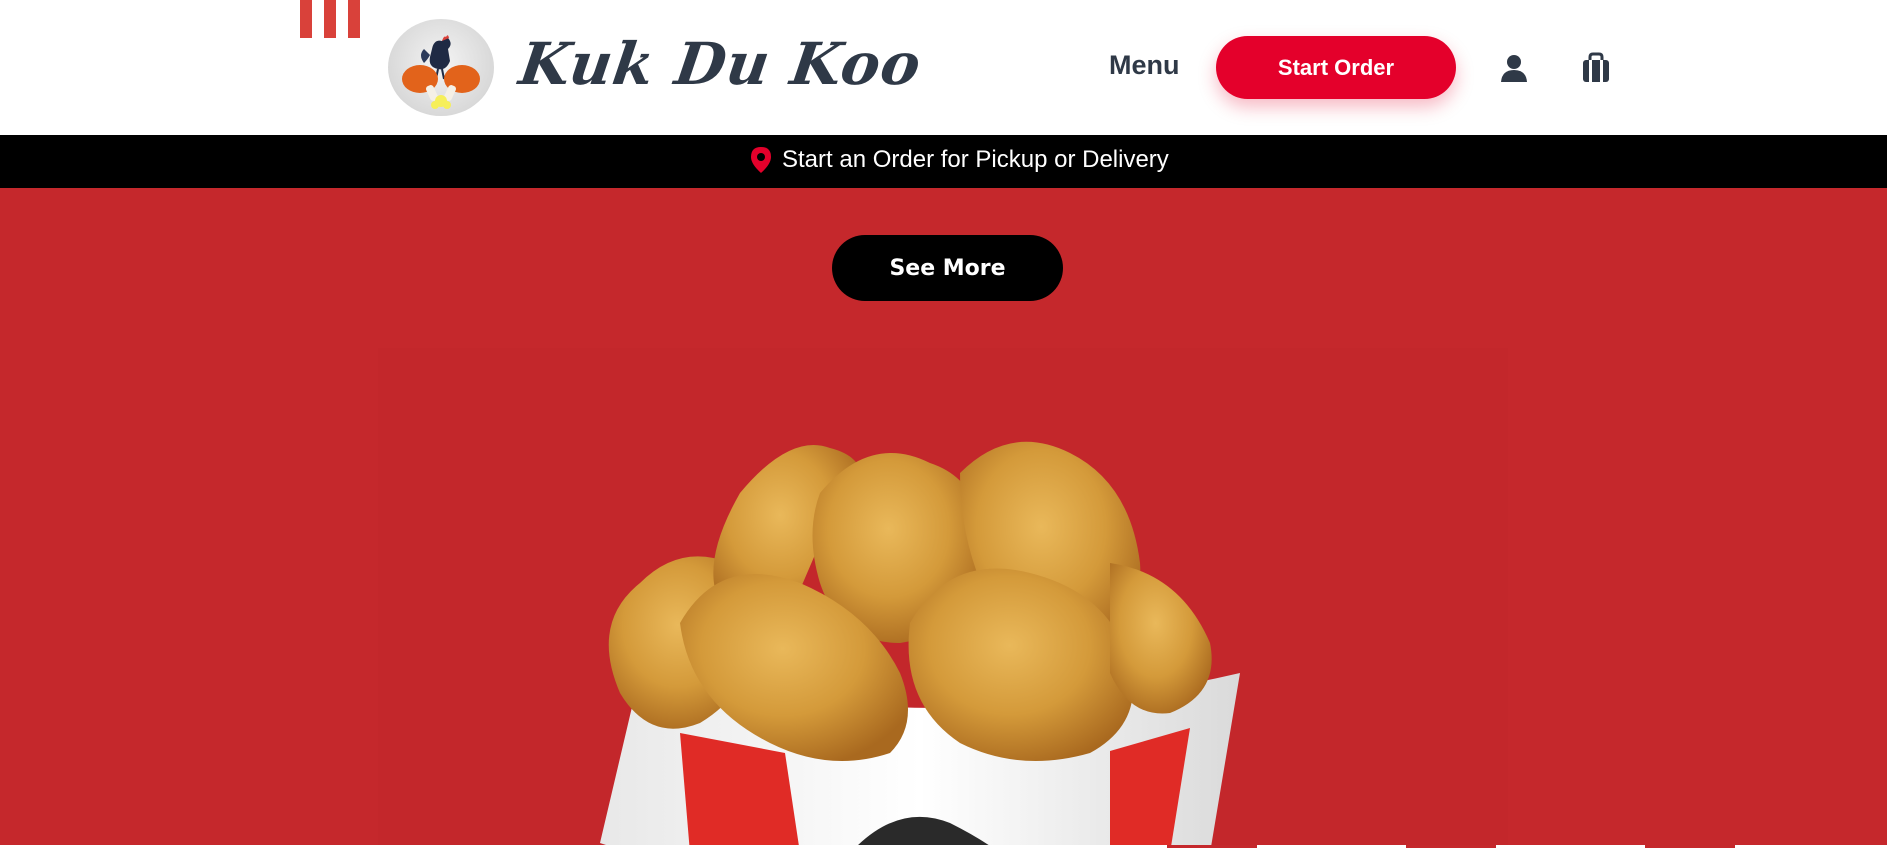 The height and width of the screenshot is (848, 1887). What do you see at coordinates (761, 160) in the screenshot?
I see `location-pin-icon` at bounding box center [761, 160].